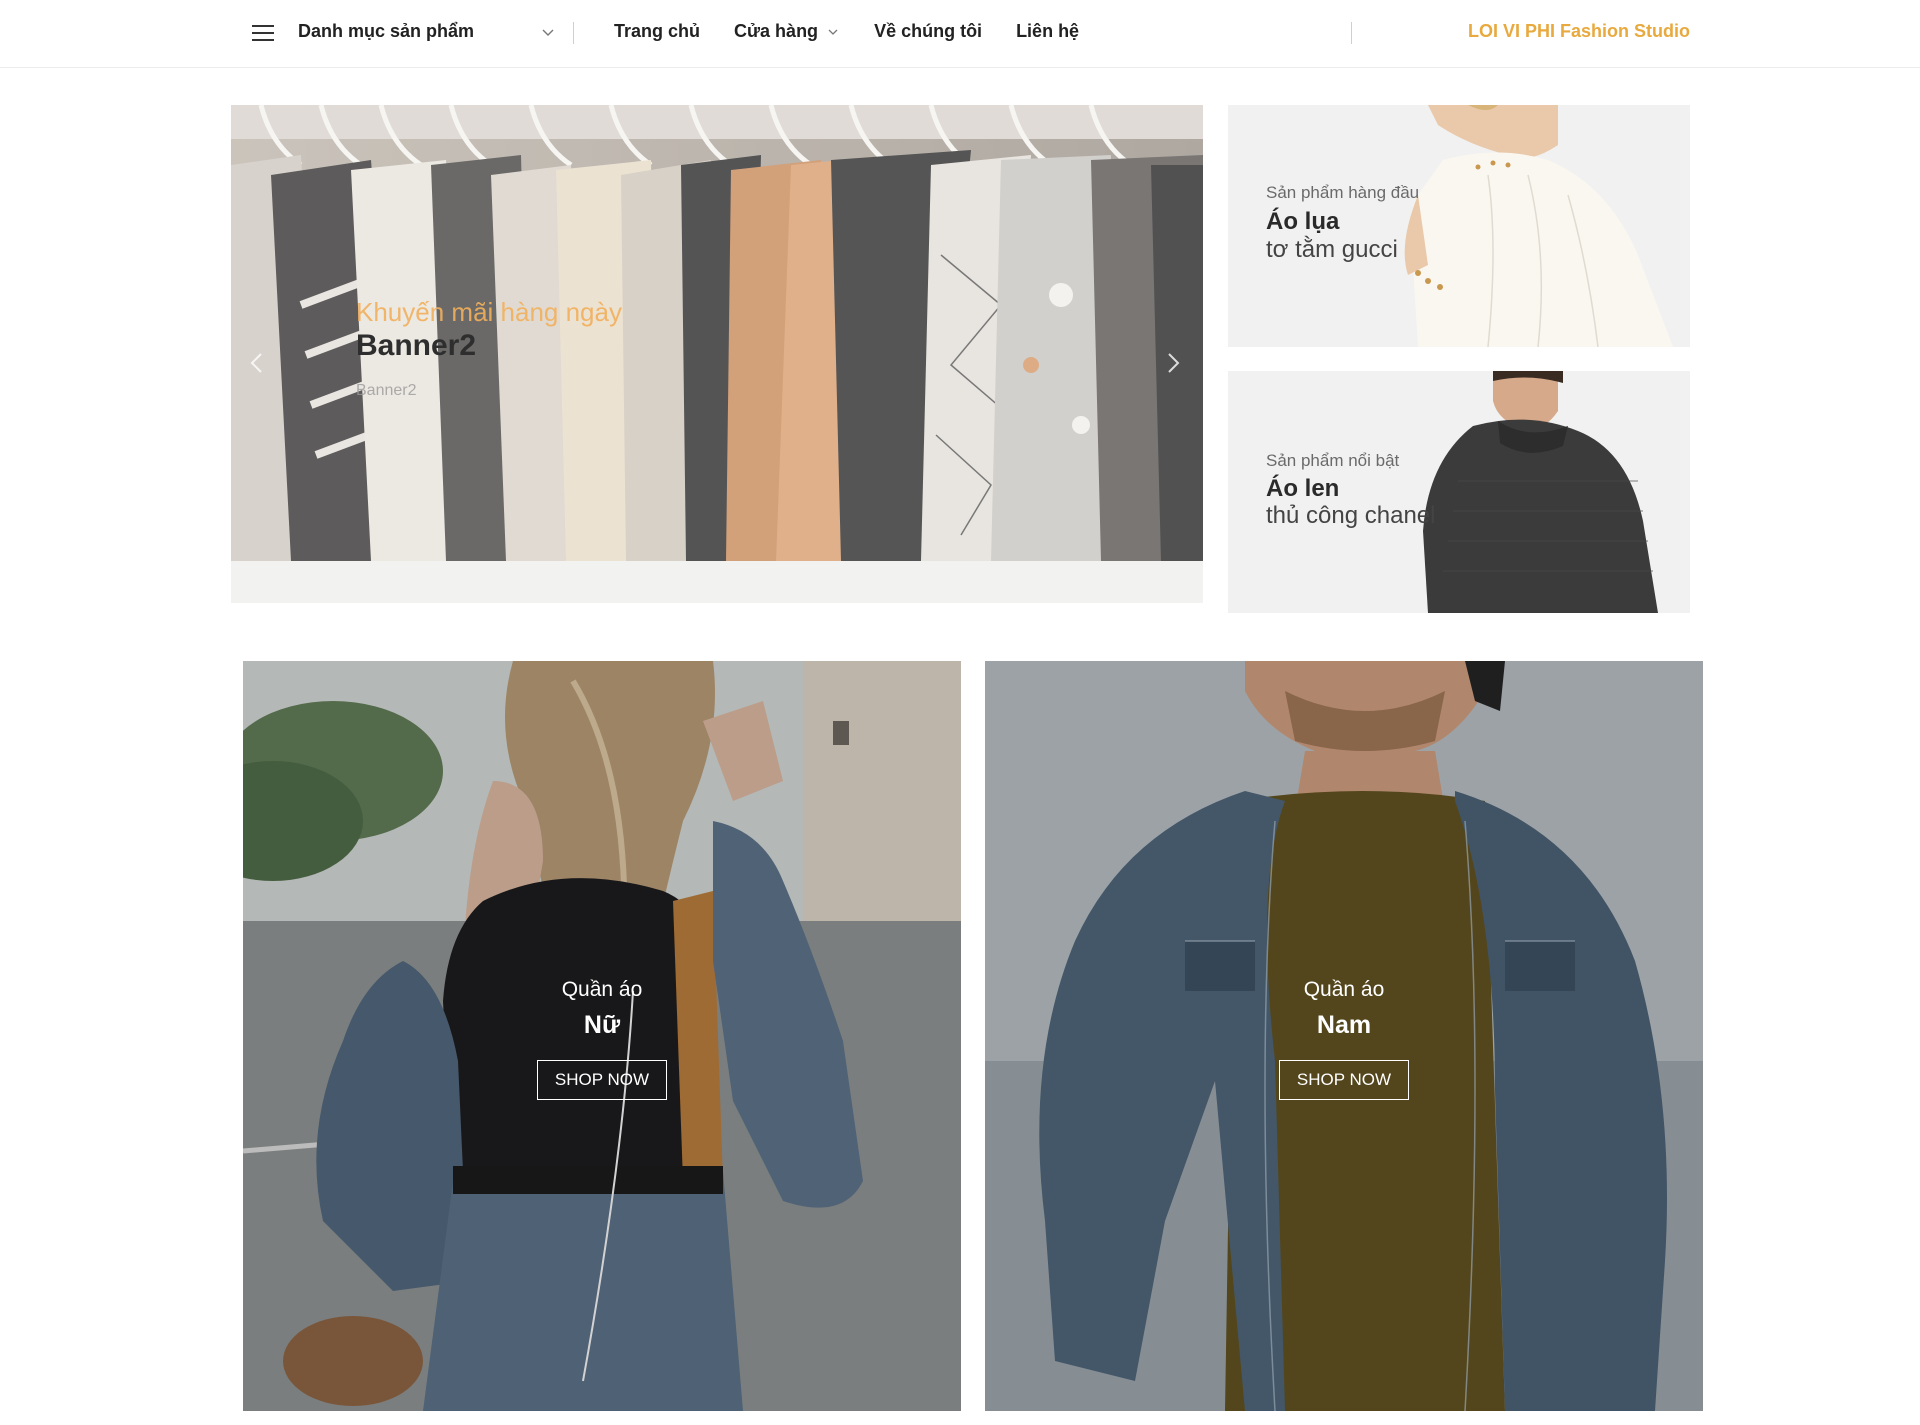 The image size is (1920, 1425). I want to click on nav-item-contact: Liên hệ, so click(1047, 31).